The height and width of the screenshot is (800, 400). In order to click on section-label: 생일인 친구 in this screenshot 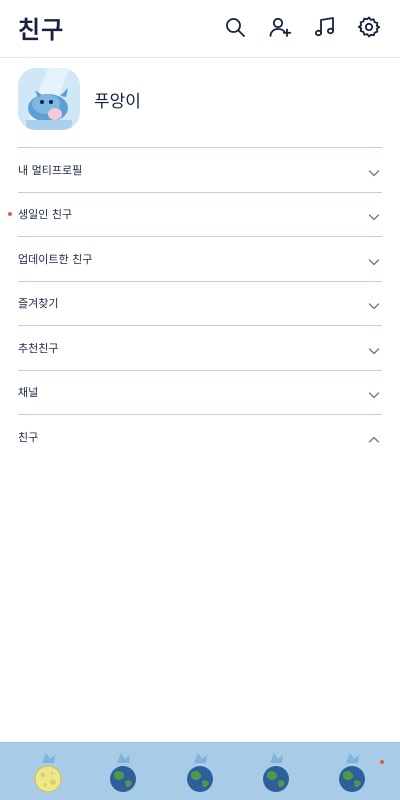, I will do `click(45, 215)`.